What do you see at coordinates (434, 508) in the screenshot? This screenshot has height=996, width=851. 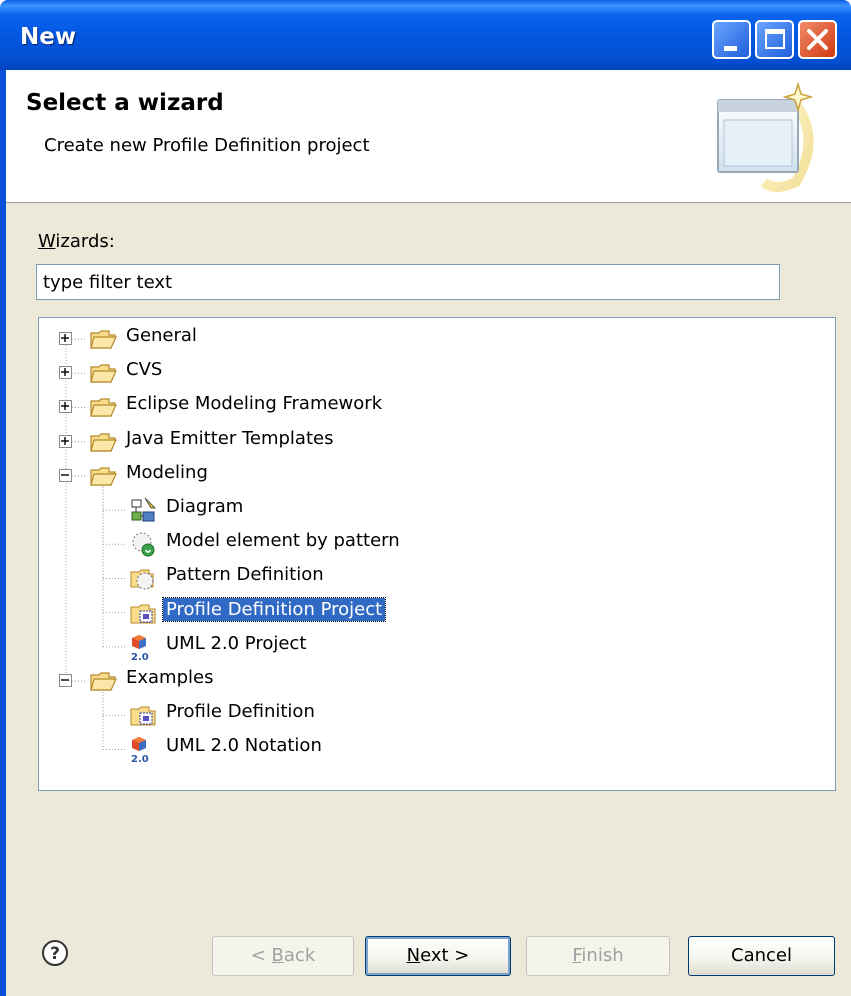 I see `tree-wizard-item: Diagram` at bounding box center [434, 508].